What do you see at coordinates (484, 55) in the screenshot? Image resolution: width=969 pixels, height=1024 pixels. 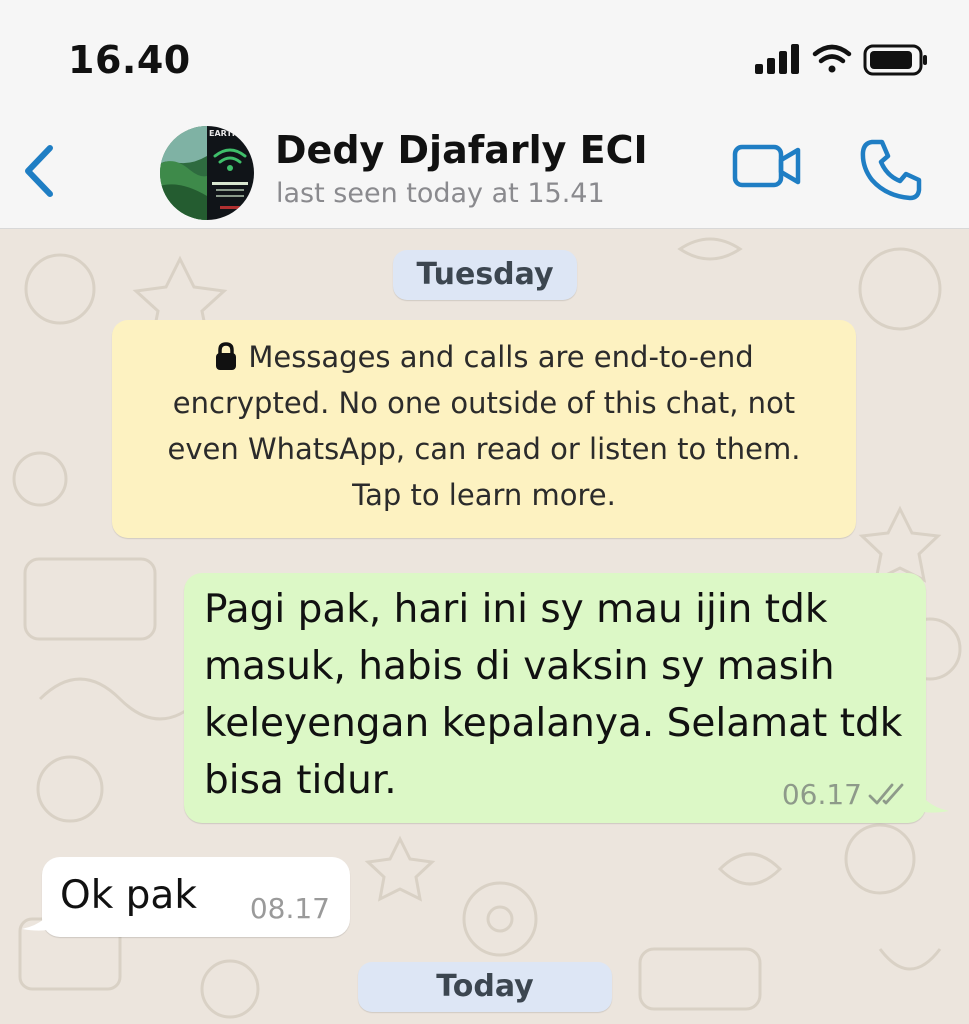 I see `status-bar: 16.40` at bounding box center [484, 55].